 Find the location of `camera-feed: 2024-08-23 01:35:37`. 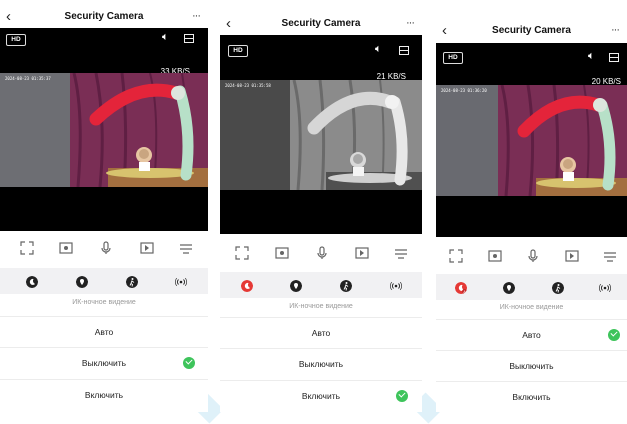

camera-feed: 2024-08-23 01:35:37 is located at coordinates (104, 130).